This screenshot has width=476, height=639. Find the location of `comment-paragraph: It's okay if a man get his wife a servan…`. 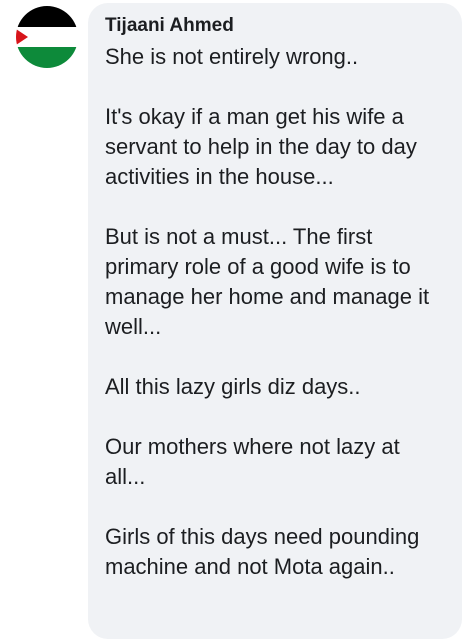

comment-paragraph: It's okay if a man get his wife a servan… is located at coordinates (261, 146).